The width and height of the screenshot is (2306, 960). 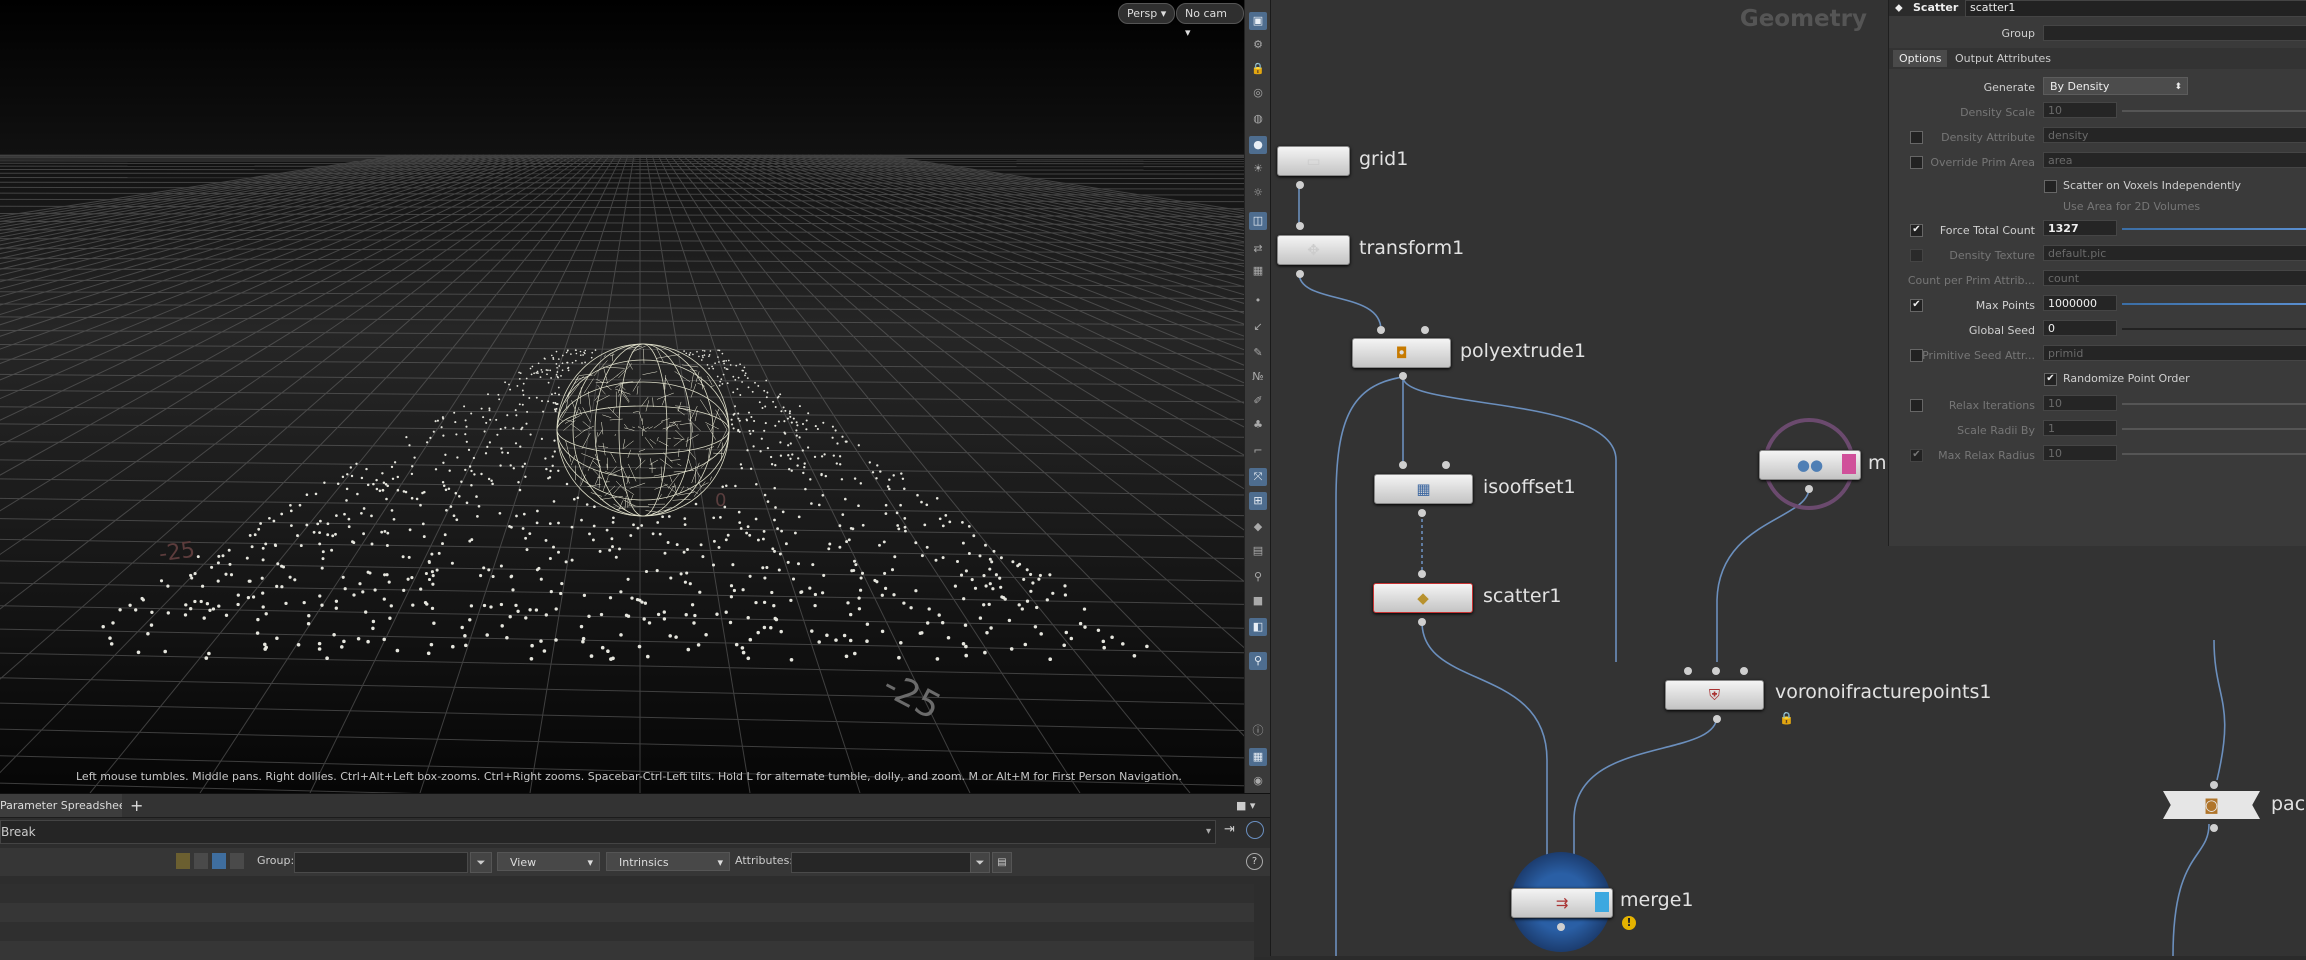 I want to click on relax-iter-checkbox, so click(x=1916, y=405).